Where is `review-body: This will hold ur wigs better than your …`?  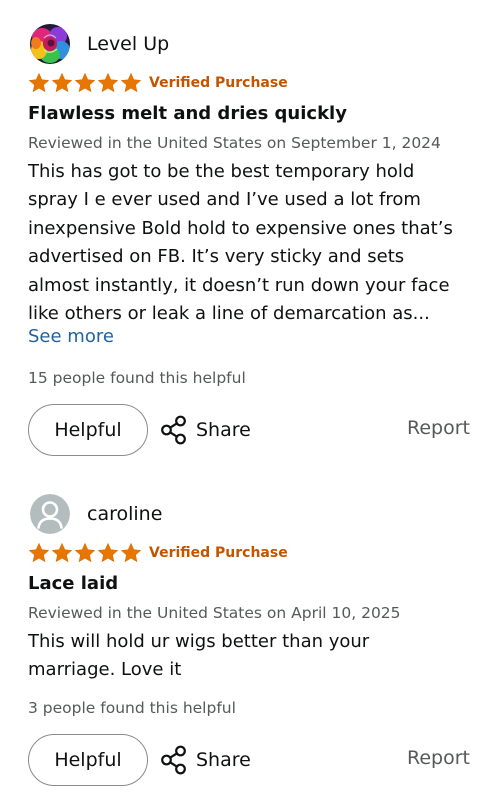
review-body: This will hold ur wigs better than your … is located at coordinates (253, 656).